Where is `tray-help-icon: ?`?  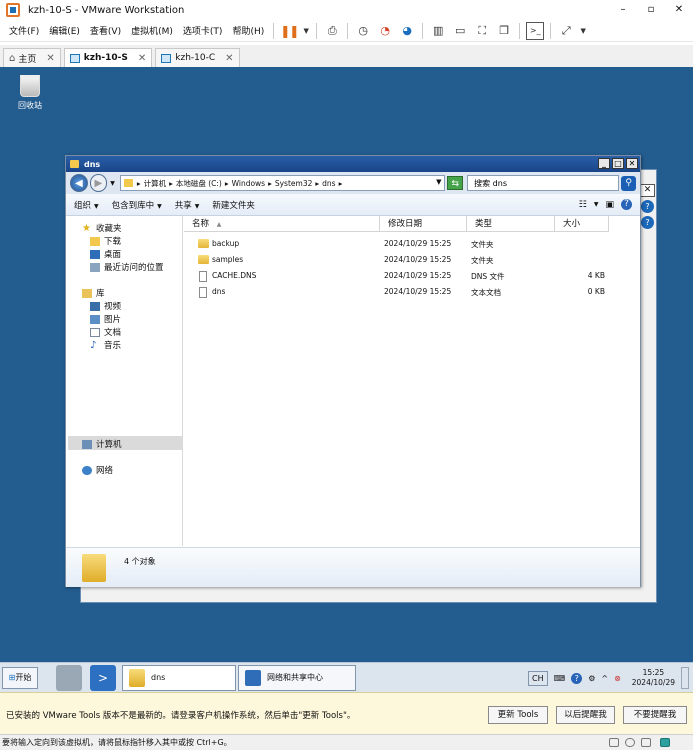 tray-help-icon: ? is located at coordinates (577, 678).